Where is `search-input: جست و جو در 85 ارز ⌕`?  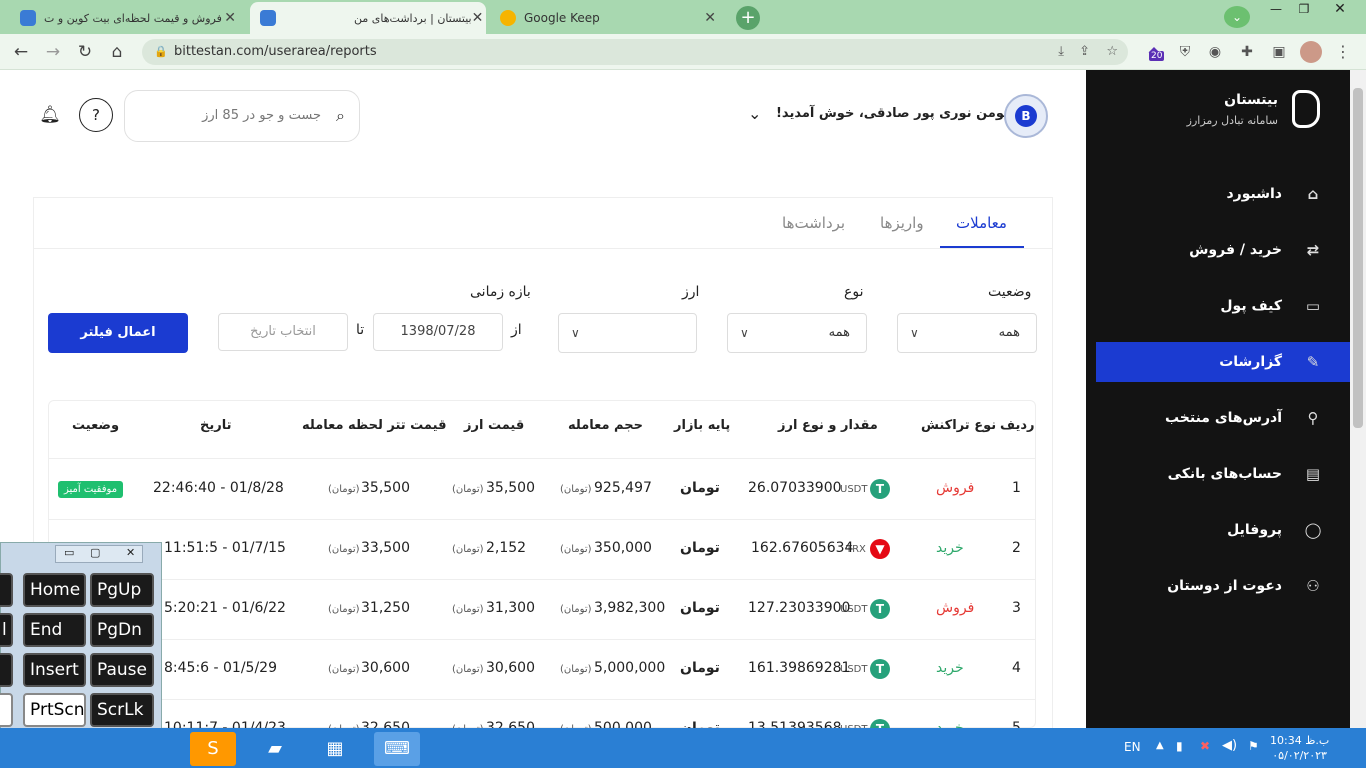 search-input: جست و جو در 85 ارز ⌕ is located at coordinates (242, 116).